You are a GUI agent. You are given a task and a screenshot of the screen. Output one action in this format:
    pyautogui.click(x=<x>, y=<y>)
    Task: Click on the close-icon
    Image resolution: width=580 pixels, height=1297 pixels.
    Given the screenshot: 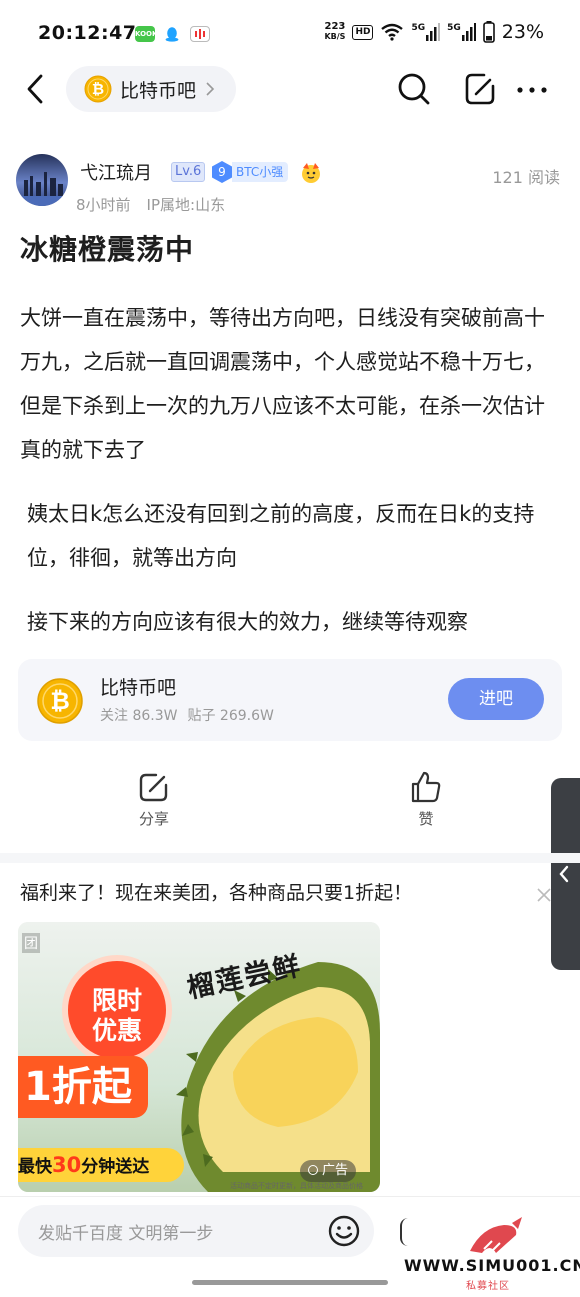 What is the action you would take?
    pyautogui.click(x=544, y=895)
    